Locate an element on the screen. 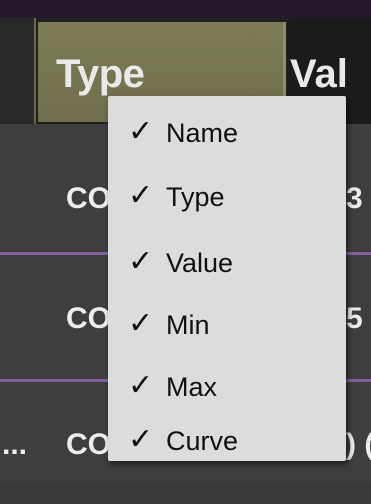 This screenshot has height=504, width=371. menu-item-type: ✓ Type is located at coordinates (227, 197).